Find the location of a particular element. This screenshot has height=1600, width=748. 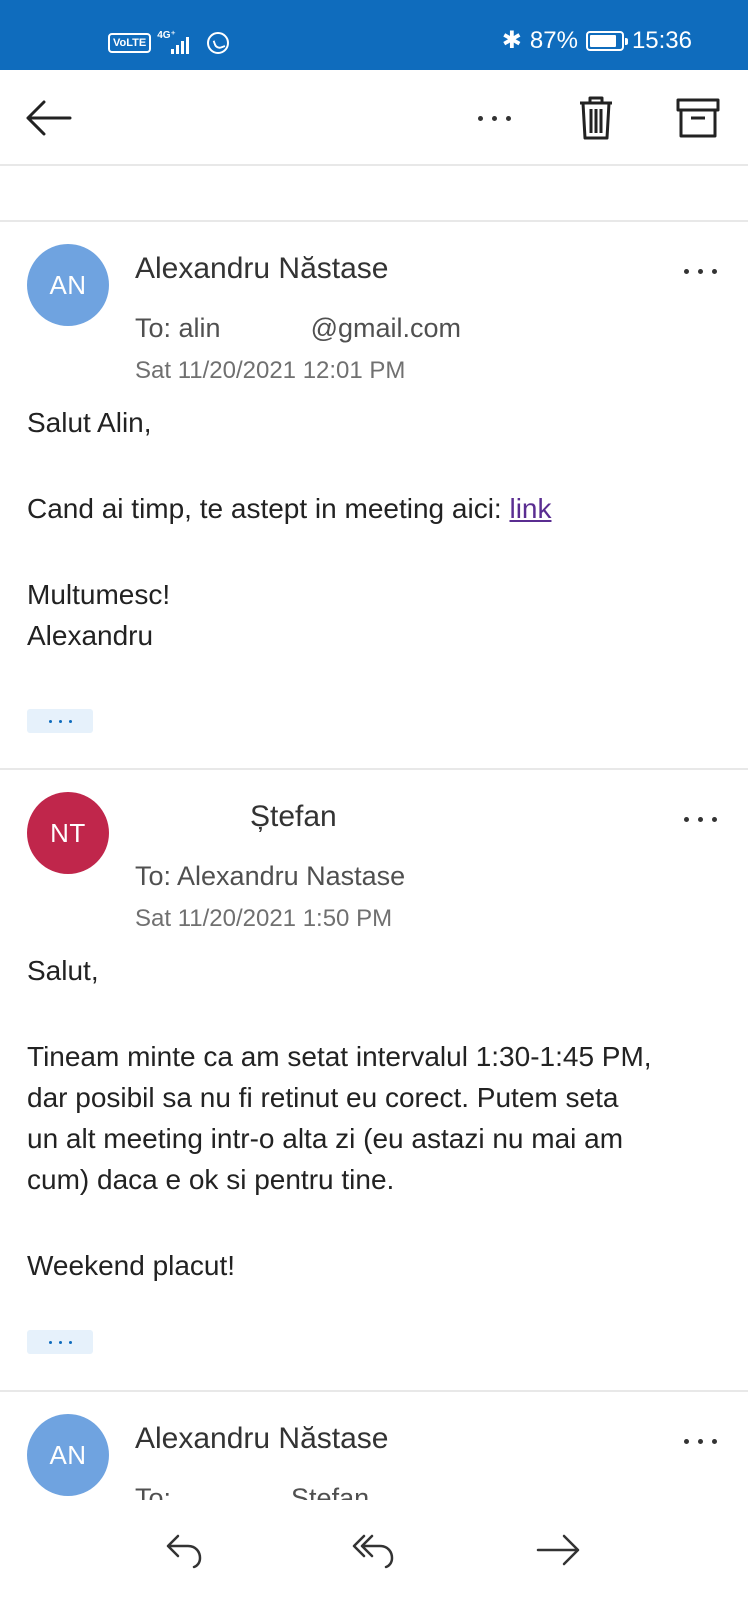

message-card: AN Alexandru Năstase To: Stefan is located at coordinates (374, 1447).